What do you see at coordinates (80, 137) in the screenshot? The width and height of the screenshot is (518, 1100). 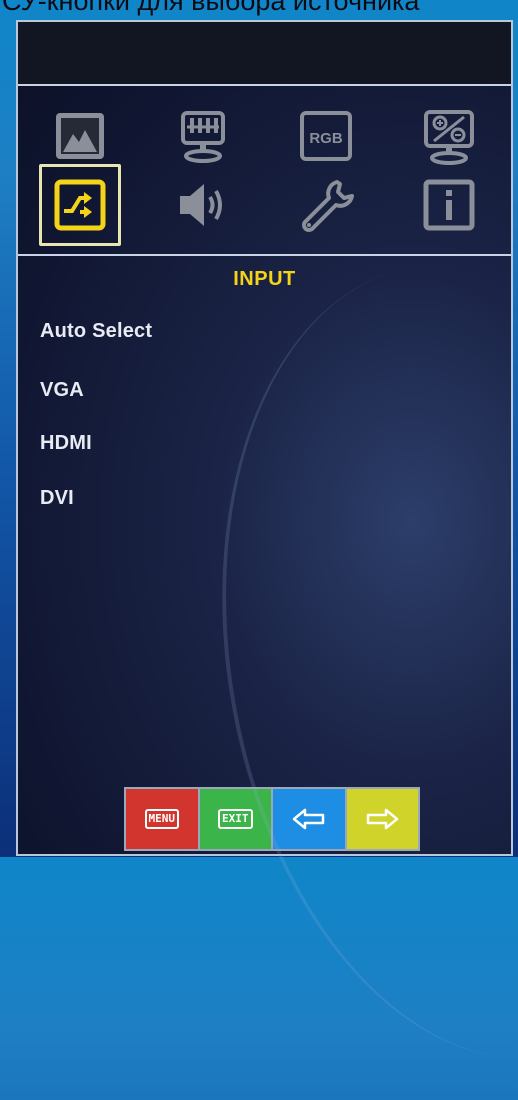 I see `picture-icon` at bounding box center [80, 137].